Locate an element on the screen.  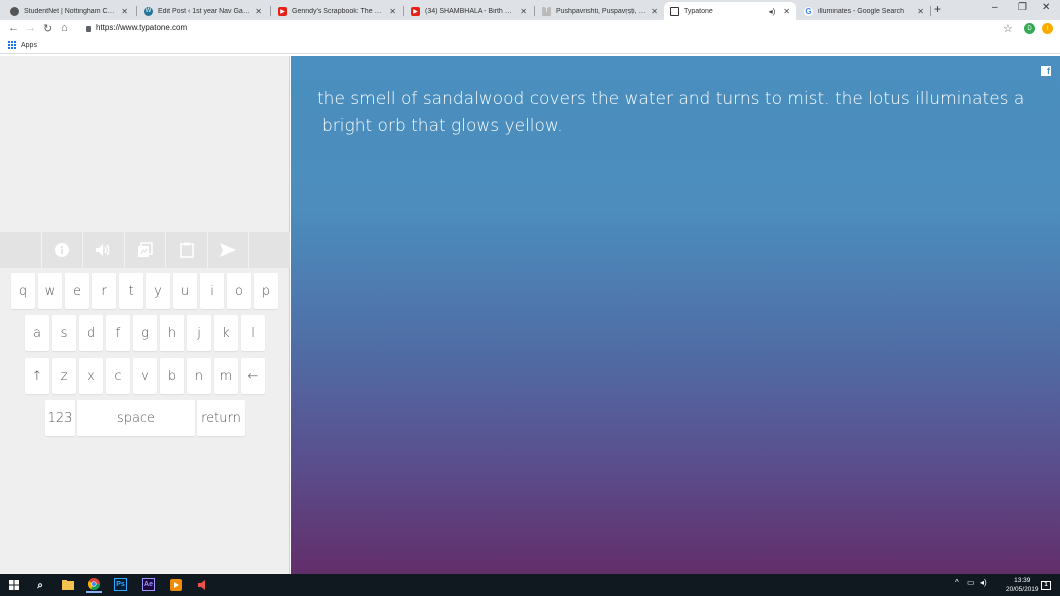
notification-count: 1 is located at coordinates (1046, 585).